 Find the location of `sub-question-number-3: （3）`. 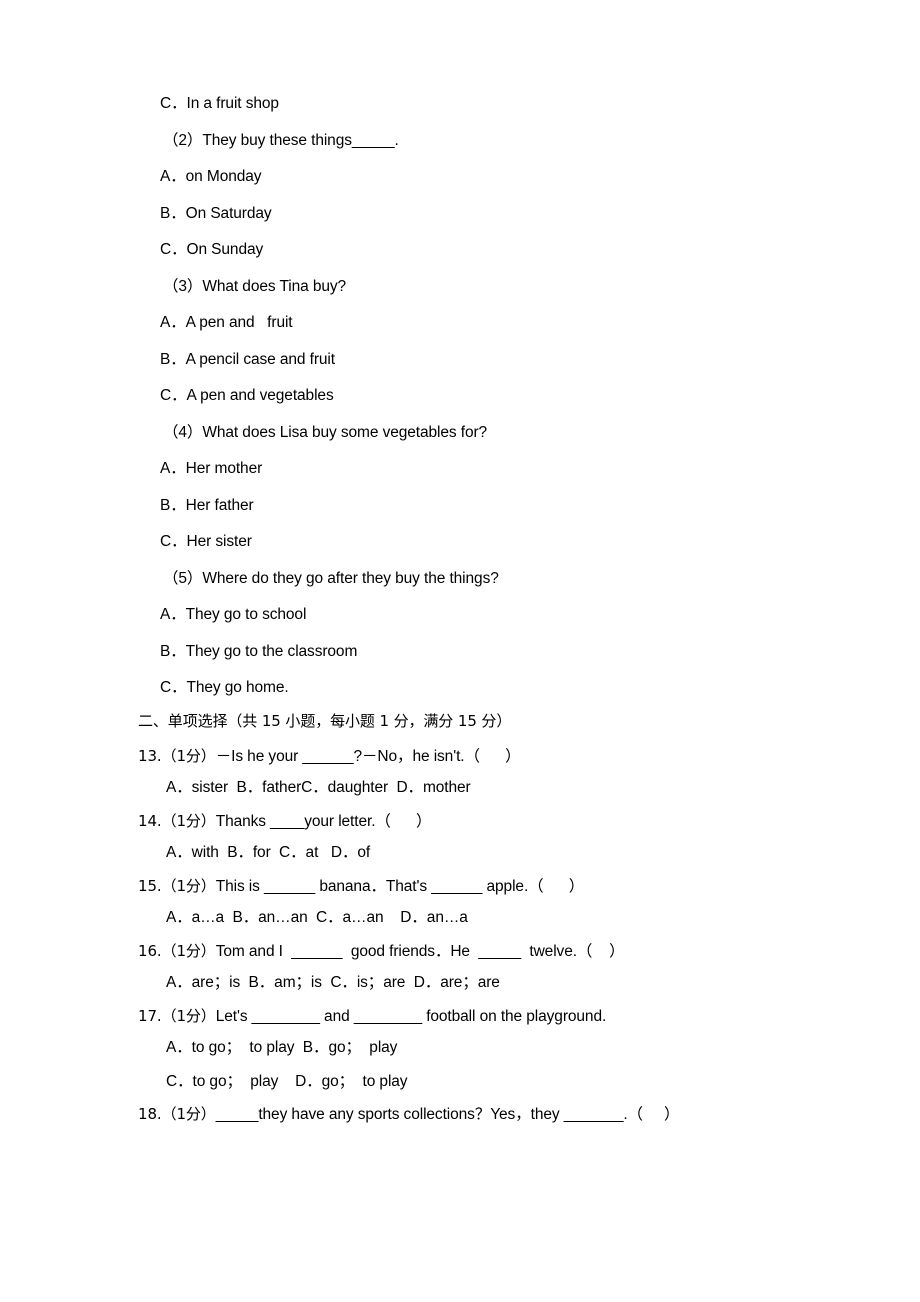

sub-question-number-3: （3） is located at coordinates (183, 286).